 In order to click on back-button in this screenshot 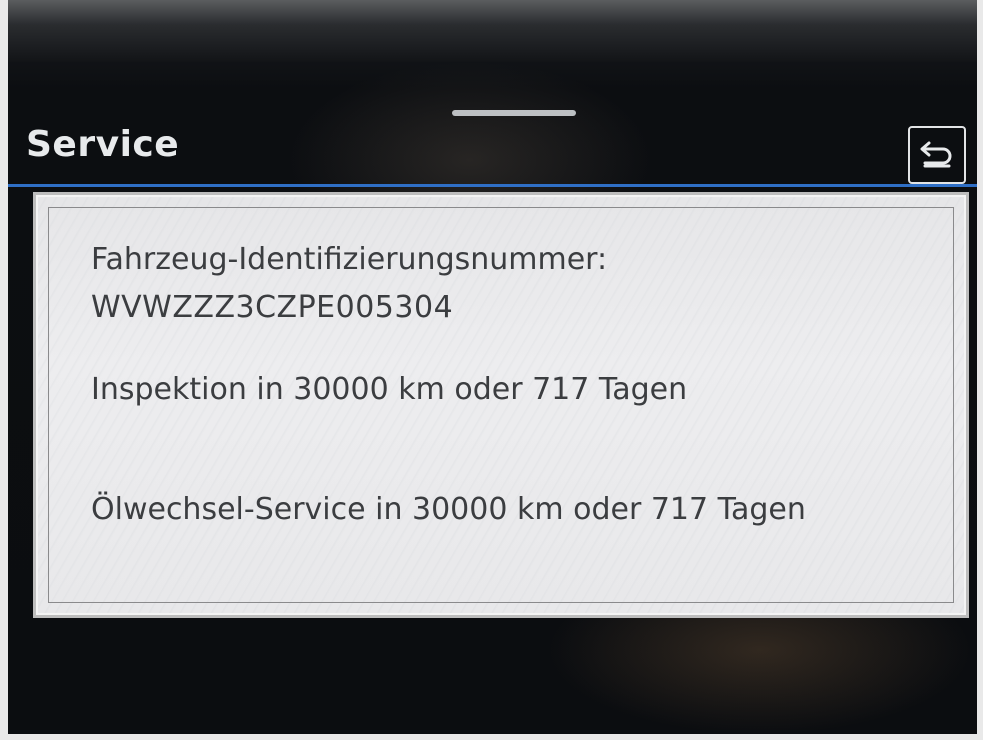, I will do `click(937, 155)`.